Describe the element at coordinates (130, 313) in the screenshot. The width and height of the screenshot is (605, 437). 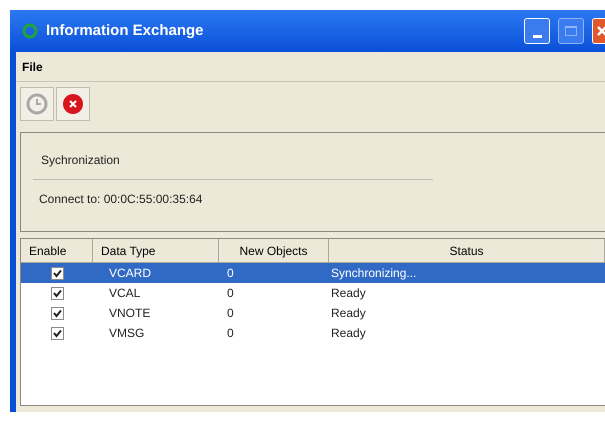
I see `data-type-cell-text: VNOTE` at that location.